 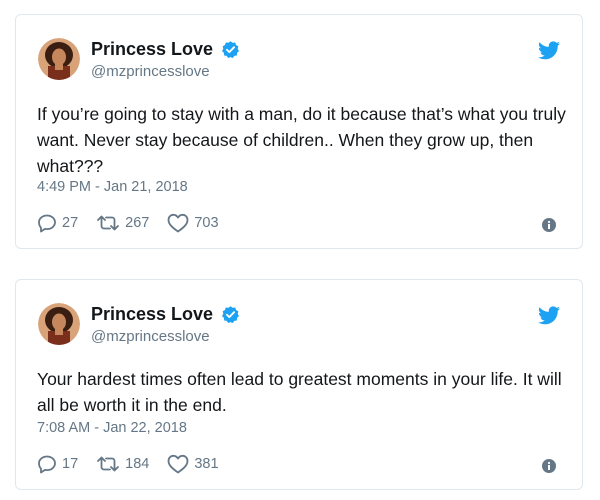 What do you see at coordinates (112, 187) in the screenshot?
I see `tweet-timestamp: 4:49 PM - Jan 21, 2018` at bounding box center [112, 187].